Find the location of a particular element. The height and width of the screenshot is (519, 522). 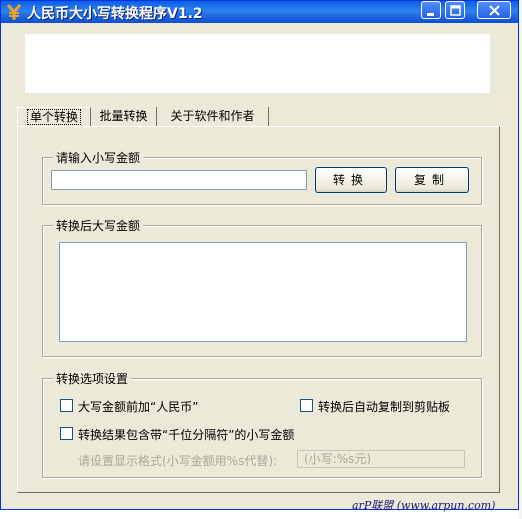

include-separator-checkbox is located at coordinates (66, 433).